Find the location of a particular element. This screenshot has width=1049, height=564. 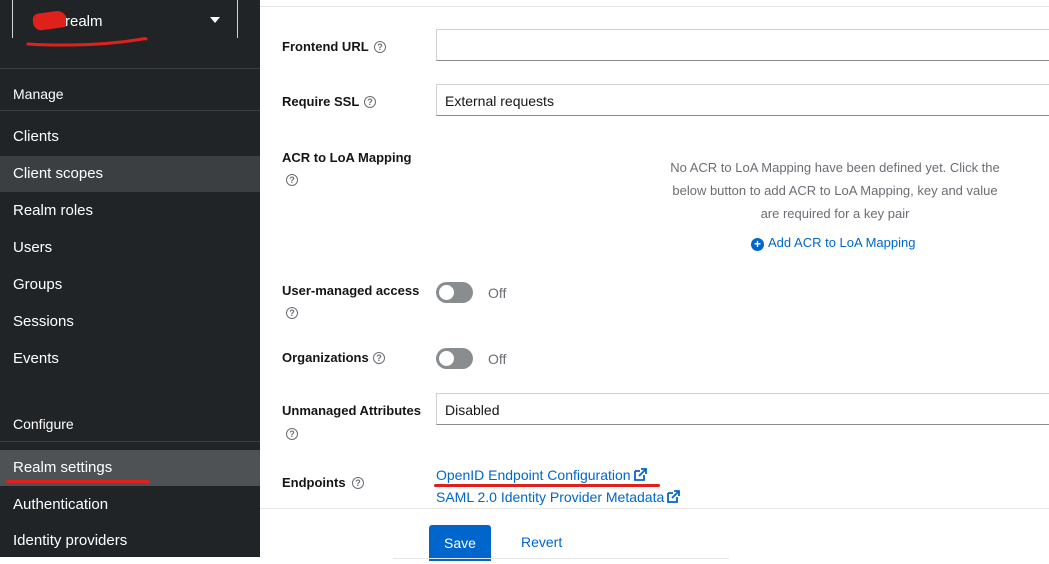

saml-metadata-label: SAML 2.0 Identity Provider Metadata is located at coordinates (550, 497).